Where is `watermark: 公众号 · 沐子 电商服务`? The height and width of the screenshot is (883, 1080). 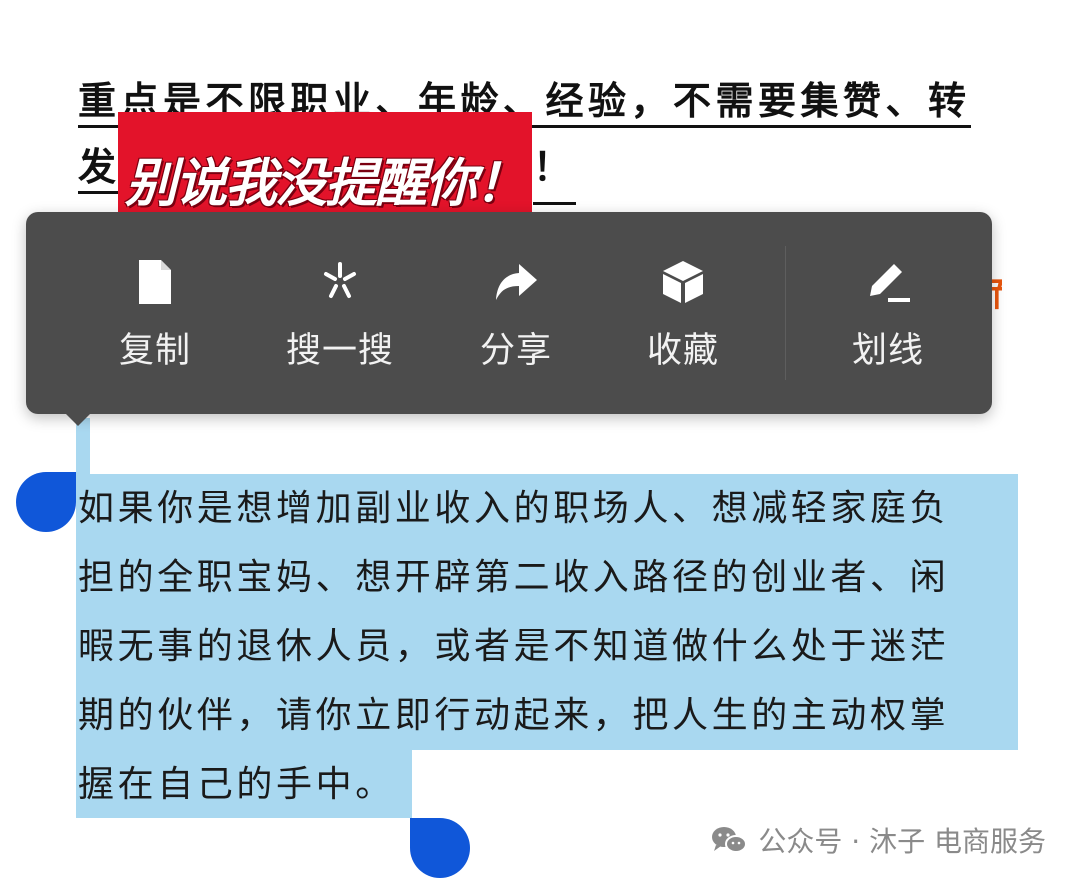
watermark: 公众号 · 沐子 电商服务 is located at coordinates (878, 840).